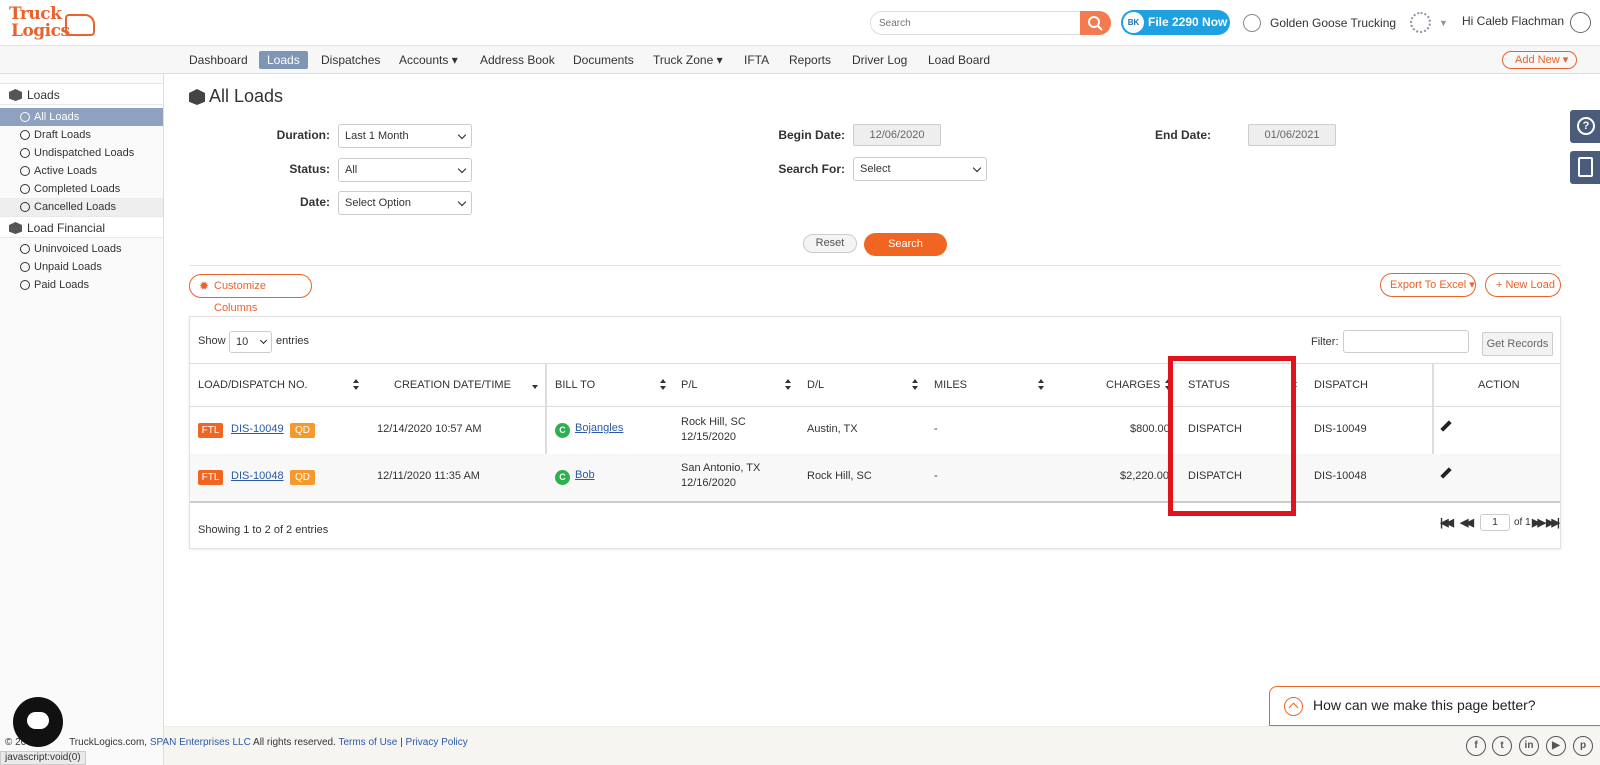 This screenshot has width=1600, height=765. Describe the element at coordinates (688, 60) in the screenshot. I see `nav-truck-zone: Truck Zone ▾` at that location.